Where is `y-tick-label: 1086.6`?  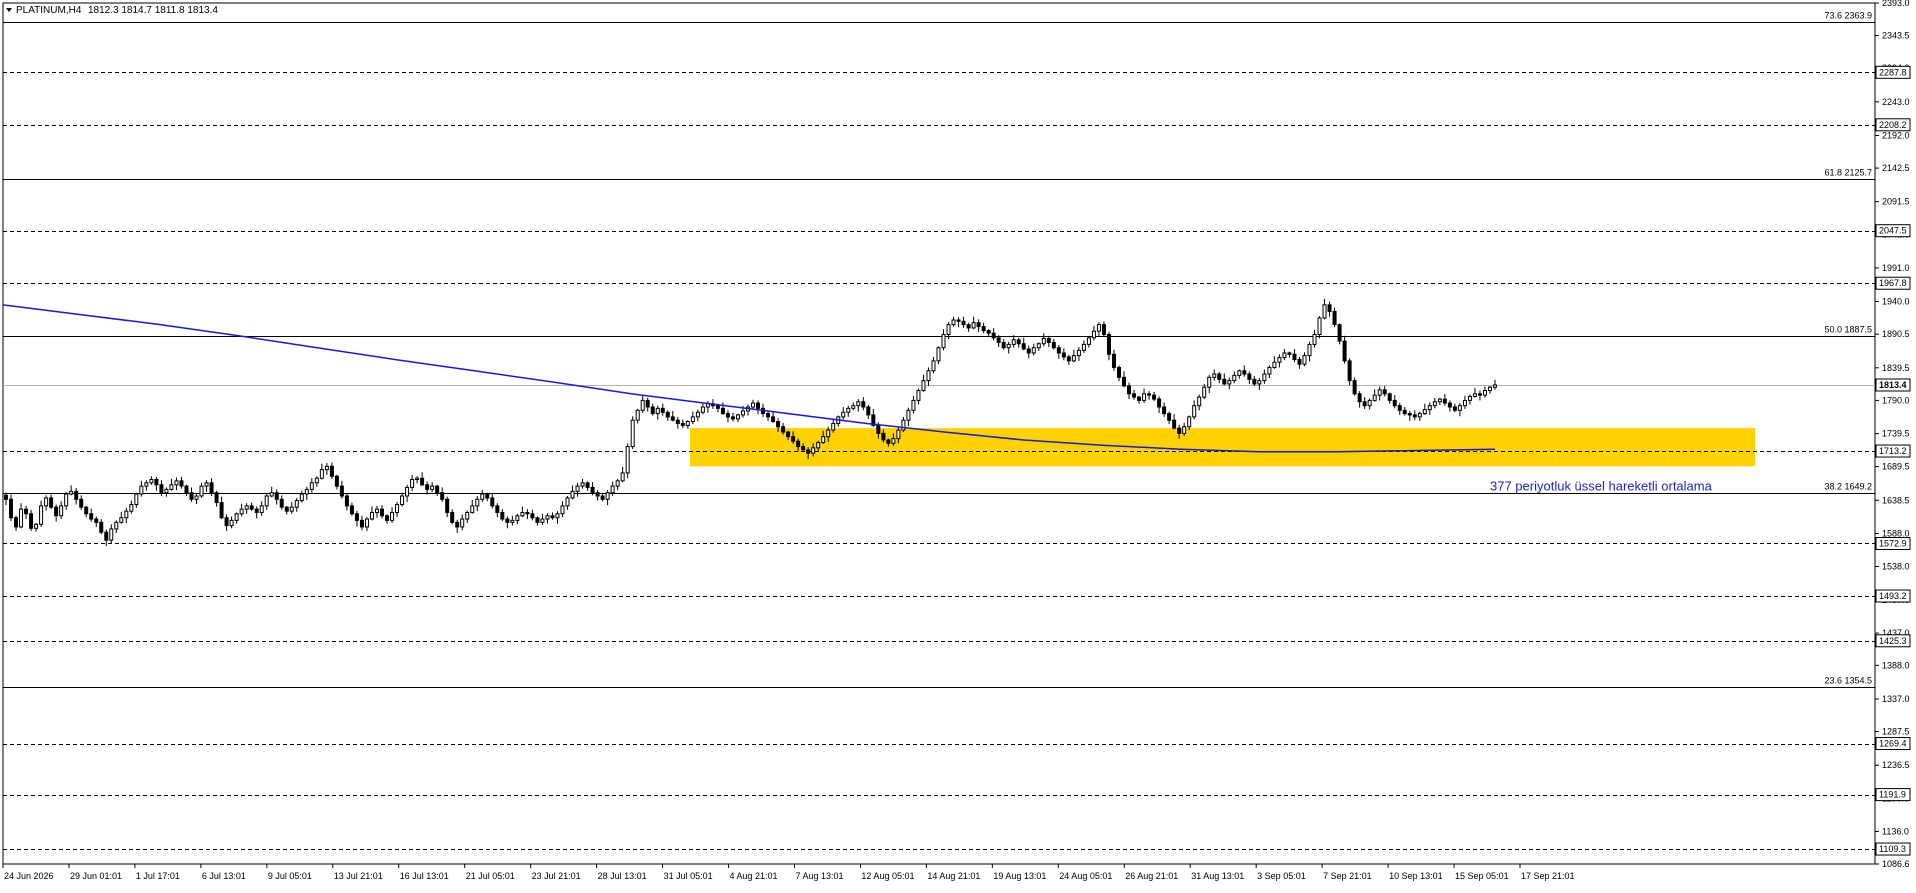 y-tick-label: 1086.6 is located at coordinates (1896, 864).